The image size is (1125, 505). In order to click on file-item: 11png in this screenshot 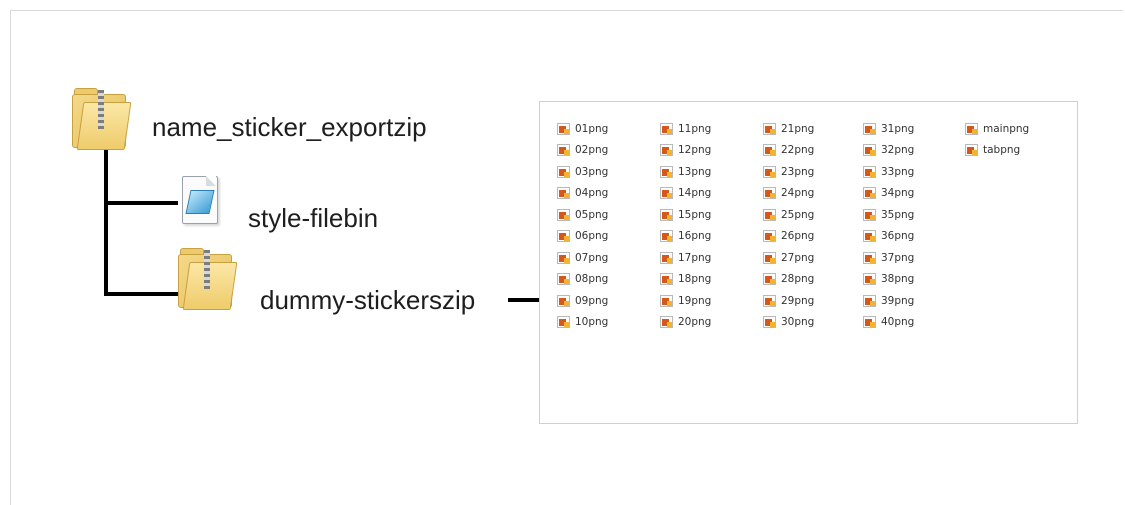, I will do `click(685, 129)`.